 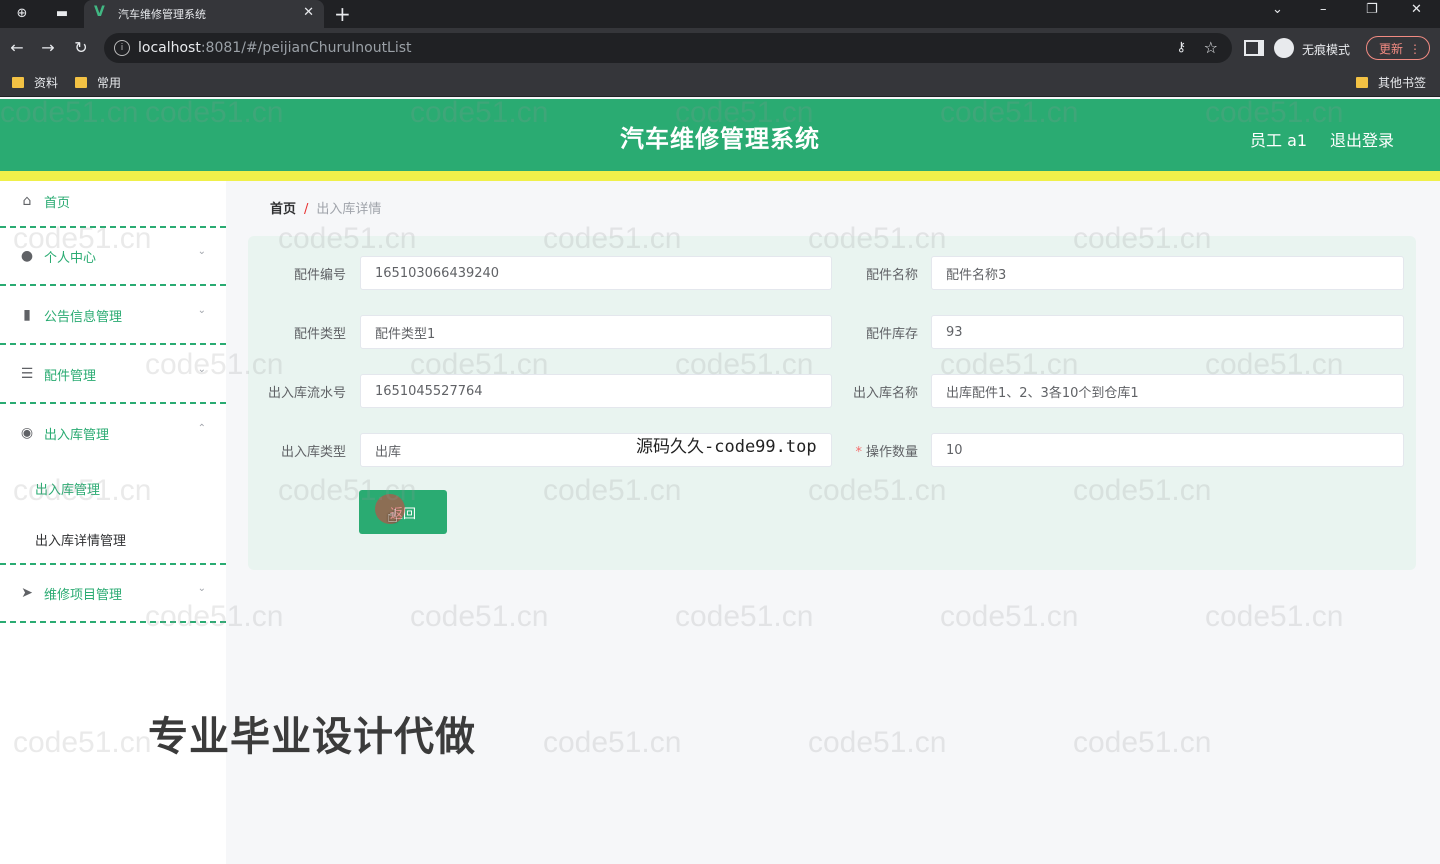 I want to click on part-no-label: 配件编号, so click(x=319, y=275).